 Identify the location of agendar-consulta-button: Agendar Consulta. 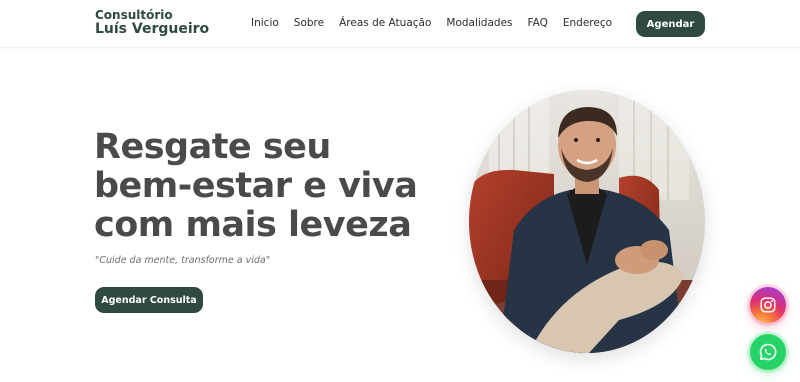
(149, 300).